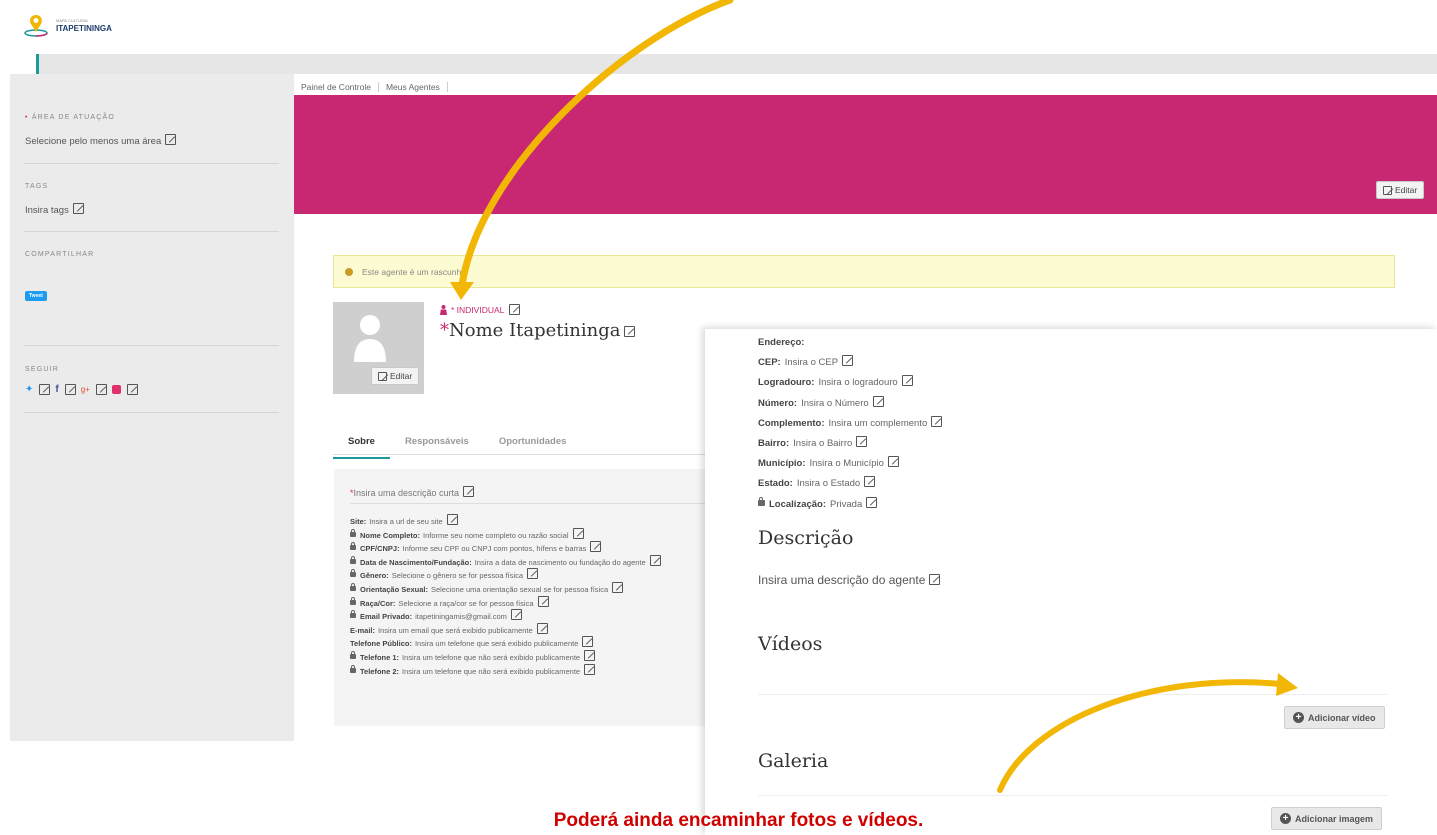 The image size is (1437, 835). I want to click on arrow-to-videos, so click(1140, 736).